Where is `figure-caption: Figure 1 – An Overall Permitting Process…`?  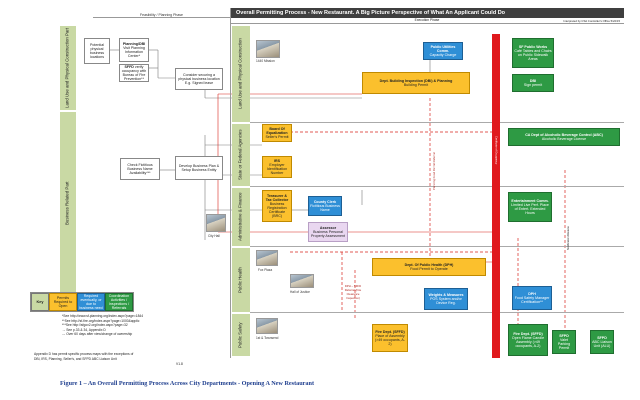
figure-caption: Figure 1 – An Overall Permitting Process… is located at coordinates (187, 383).